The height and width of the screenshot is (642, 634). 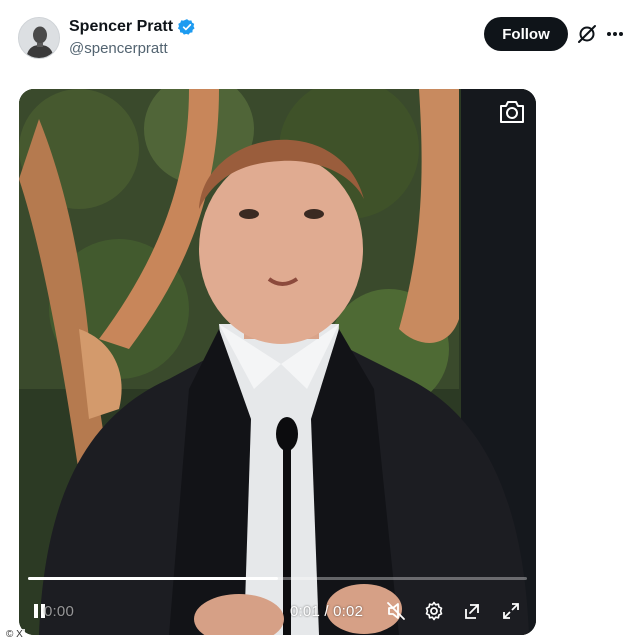 What do you see at coordinates (396, 611) in the screenshot?
I see `mute-icon` at bounding box center [396, 611].